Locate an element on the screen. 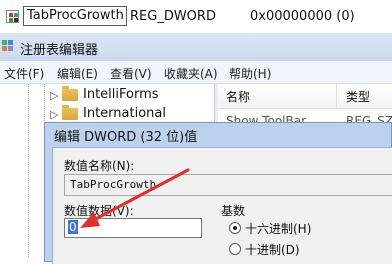 The image size is (392, 264). radio-label: 十六进制(H) is located at coordinates (278, 229).